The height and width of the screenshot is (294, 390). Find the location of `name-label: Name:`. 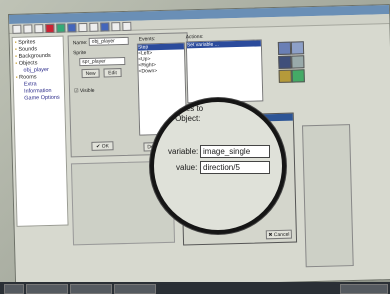

name-label: Name: is located at coordinates (80, 43).